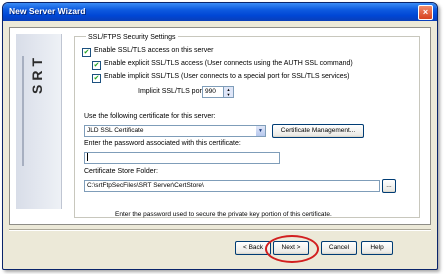 This screenshot has width=444, height=274. What do you see at coordinates (291, 248) in the screenshot?
I see `next-button: Next >` at bounding box center [291, 248].